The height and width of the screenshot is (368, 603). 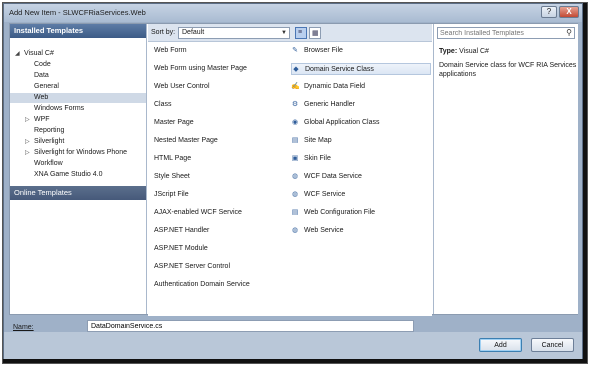 I want to click on template-icon: ✎, so click(x=295, y=50).